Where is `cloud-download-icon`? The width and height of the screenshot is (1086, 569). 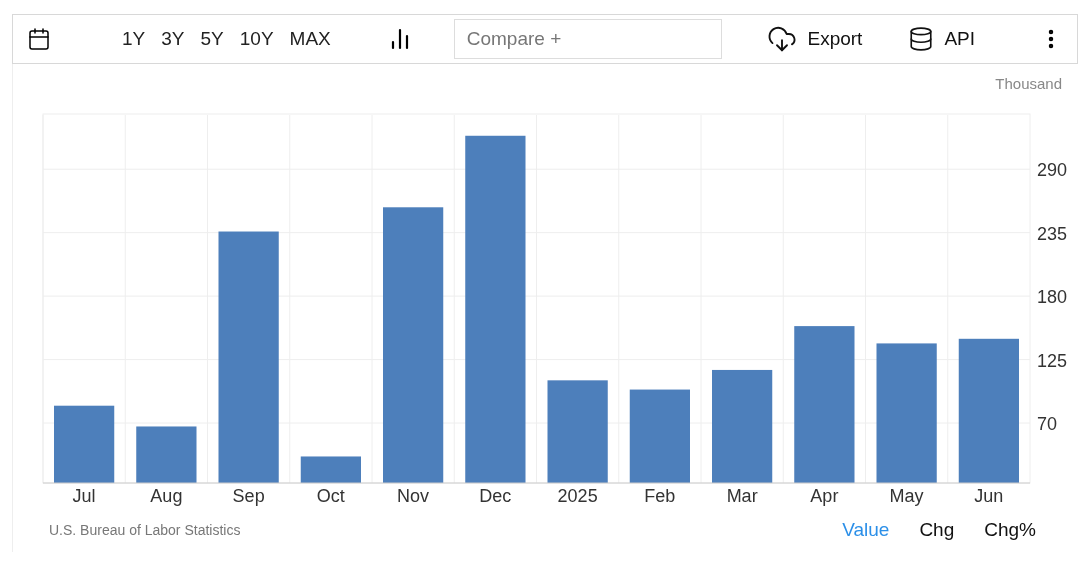 cloud-download-icon is located at coordinates (782, 39).